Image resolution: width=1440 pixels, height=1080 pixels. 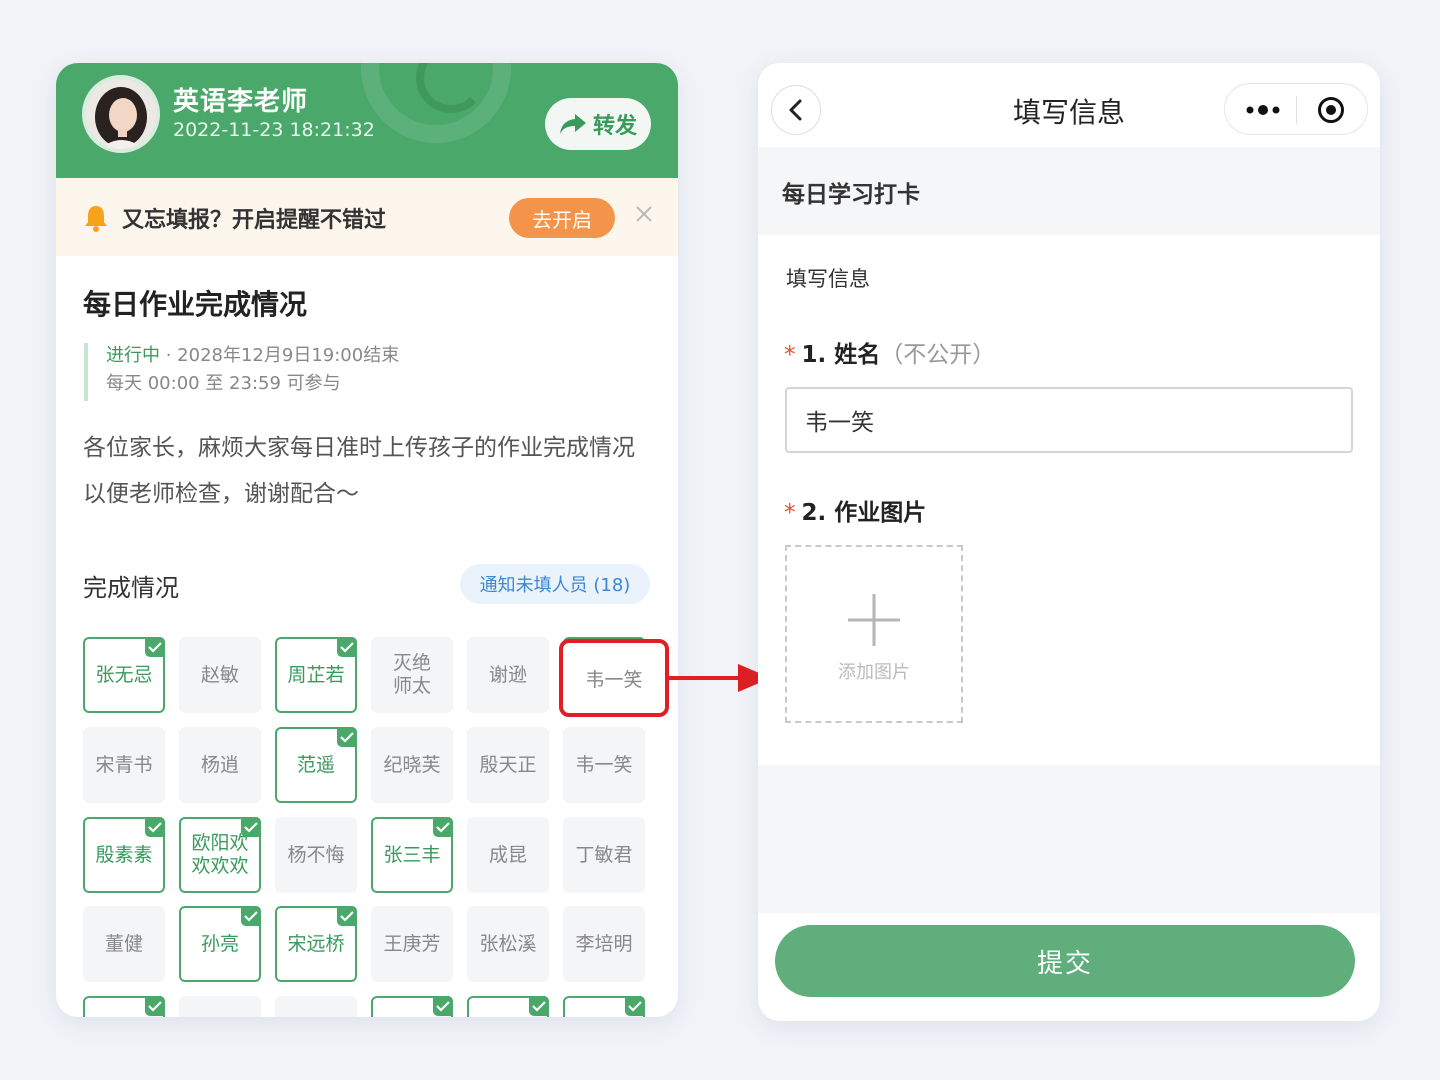 I want to click on nav-bar: 填写信息, so click(x=1069, y=105).